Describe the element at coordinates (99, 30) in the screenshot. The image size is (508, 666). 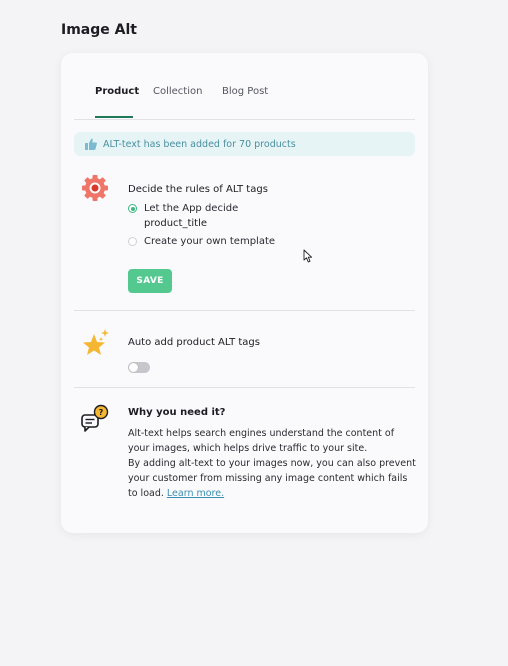
I see `page-title: Image Alt` at that location.